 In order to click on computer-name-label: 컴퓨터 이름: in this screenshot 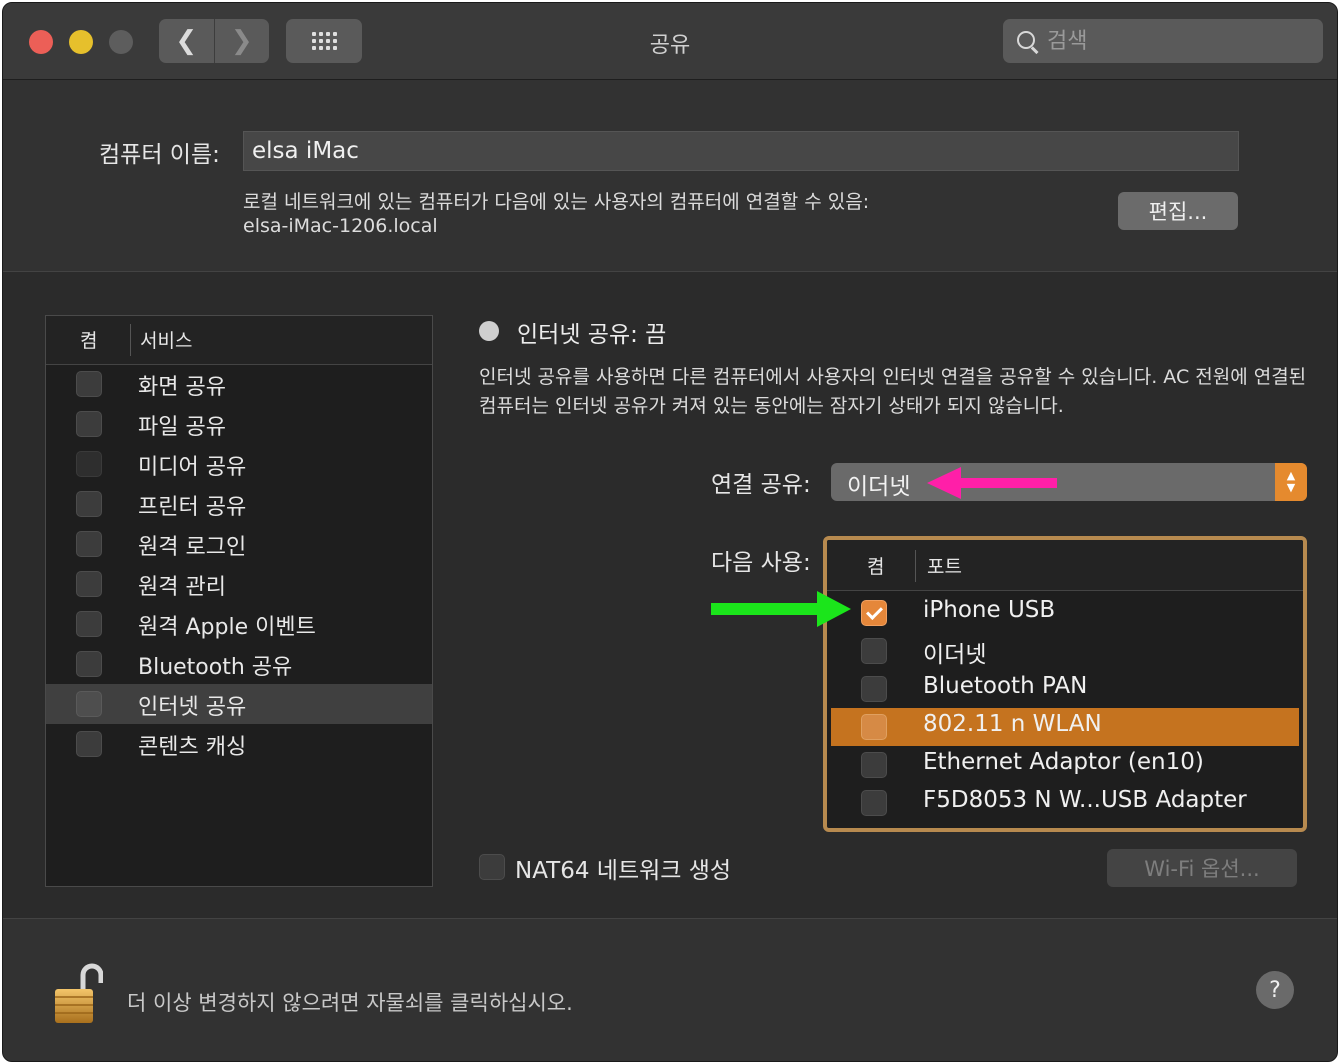, I will do `click(159, 155)`.